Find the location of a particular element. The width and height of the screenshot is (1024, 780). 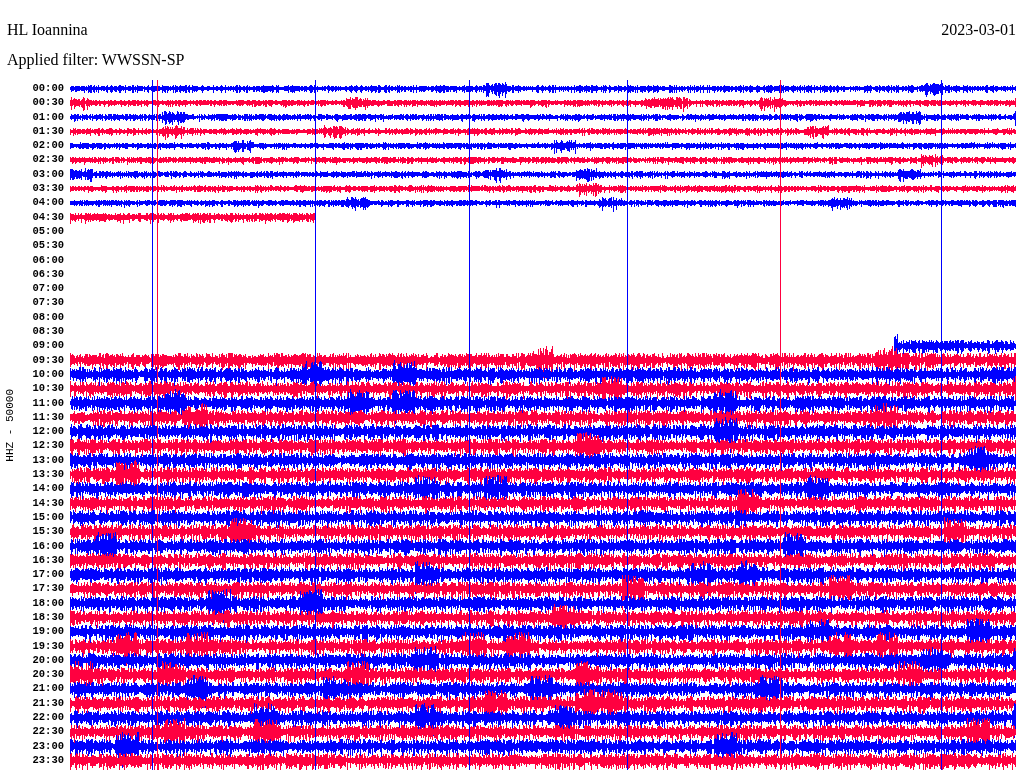

time-label: 01:30 is located at coordinates (48, 131).